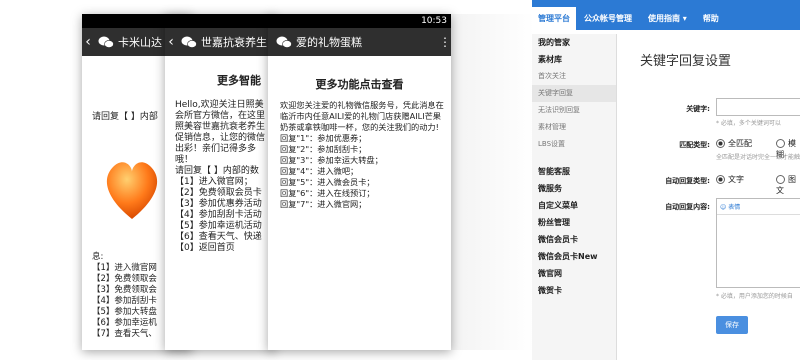 This screenshot has width=800, height=360. What do you see at coordinates (574, 42) in the screenshot?
I see `sidebar-item-0: 我的管家` at bounding box center [574, 42].